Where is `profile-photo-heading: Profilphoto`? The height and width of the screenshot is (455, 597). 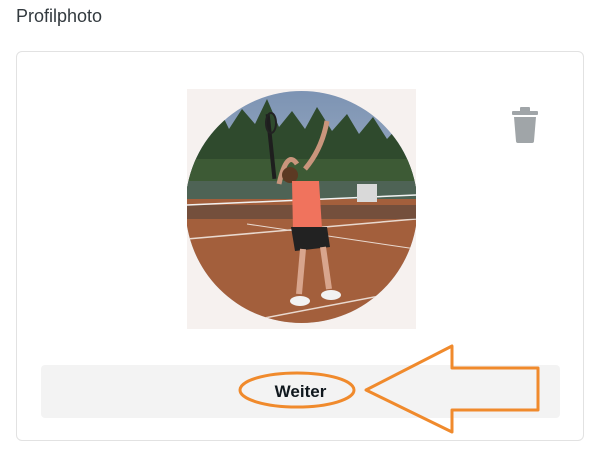
profile-photo-heading: Profilphoto is located at coordinates (59, 16).